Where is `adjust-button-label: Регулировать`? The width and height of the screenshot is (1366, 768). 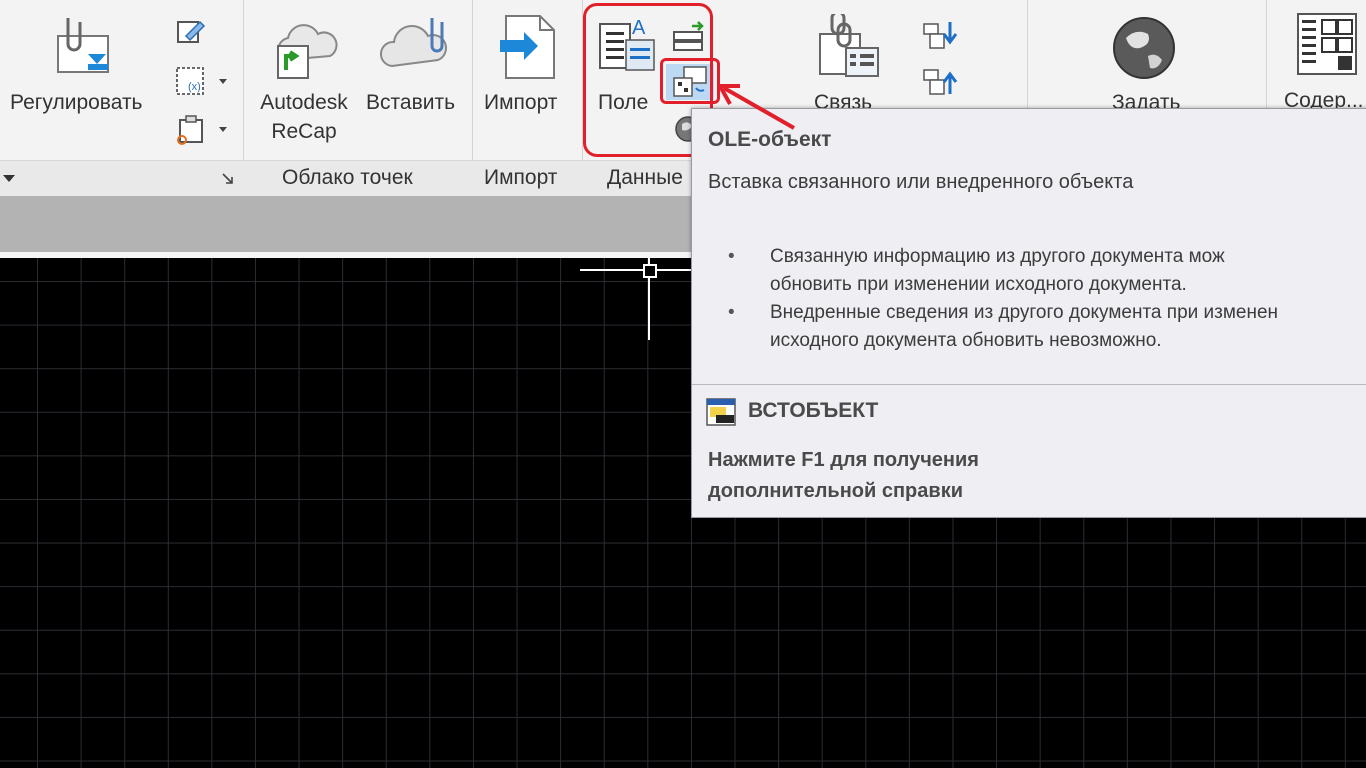 adjust-button-label: Регулировать is located at coordinates (76, 102).